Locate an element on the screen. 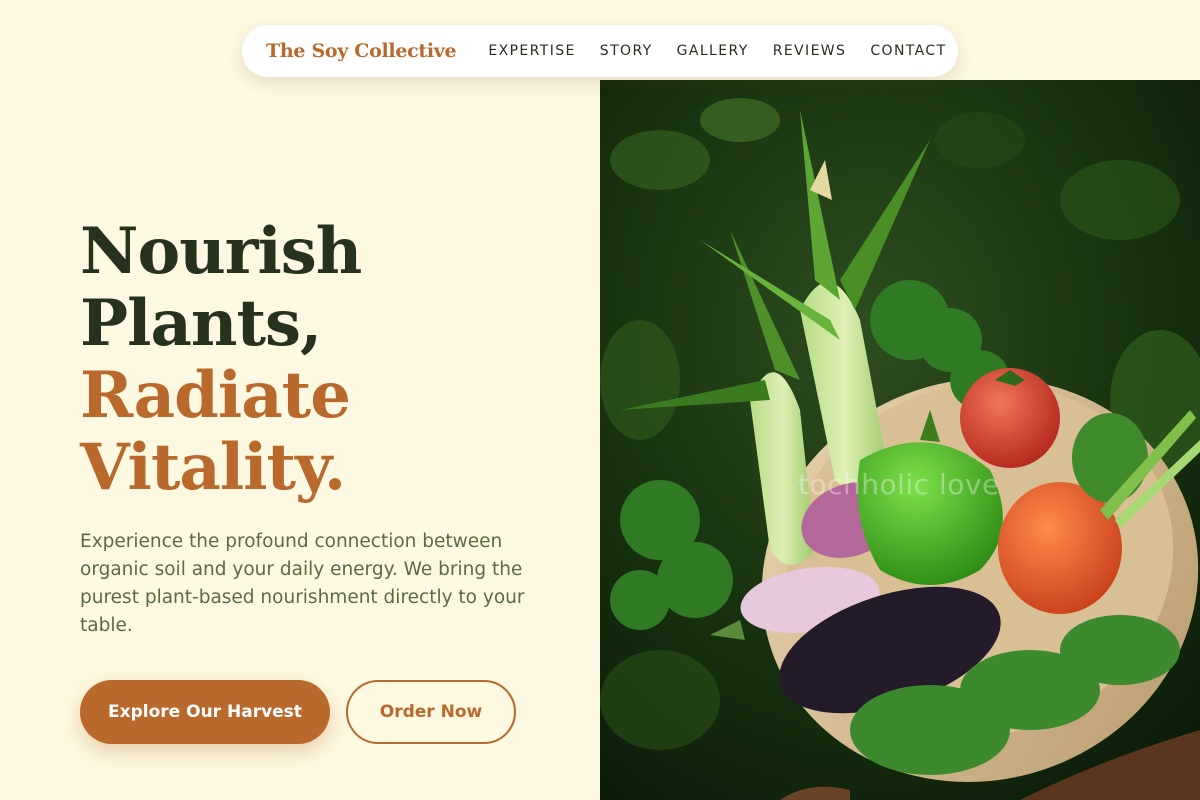 This screenshot has height=800, width=1200. image-watermark: tochholic love is located at coordinates (899, 484).